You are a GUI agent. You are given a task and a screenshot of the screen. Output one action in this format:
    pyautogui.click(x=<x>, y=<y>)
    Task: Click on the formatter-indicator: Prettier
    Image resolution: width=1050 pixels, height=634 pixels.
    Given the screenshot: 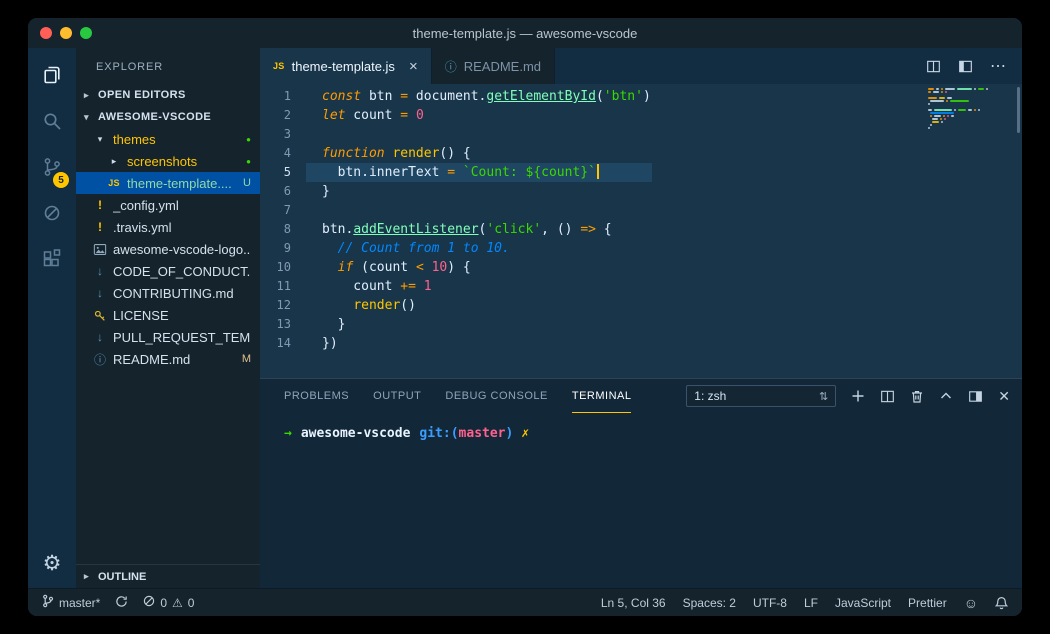 What is the action you would take?
    pyautogui.click(x=927, y=603)
    